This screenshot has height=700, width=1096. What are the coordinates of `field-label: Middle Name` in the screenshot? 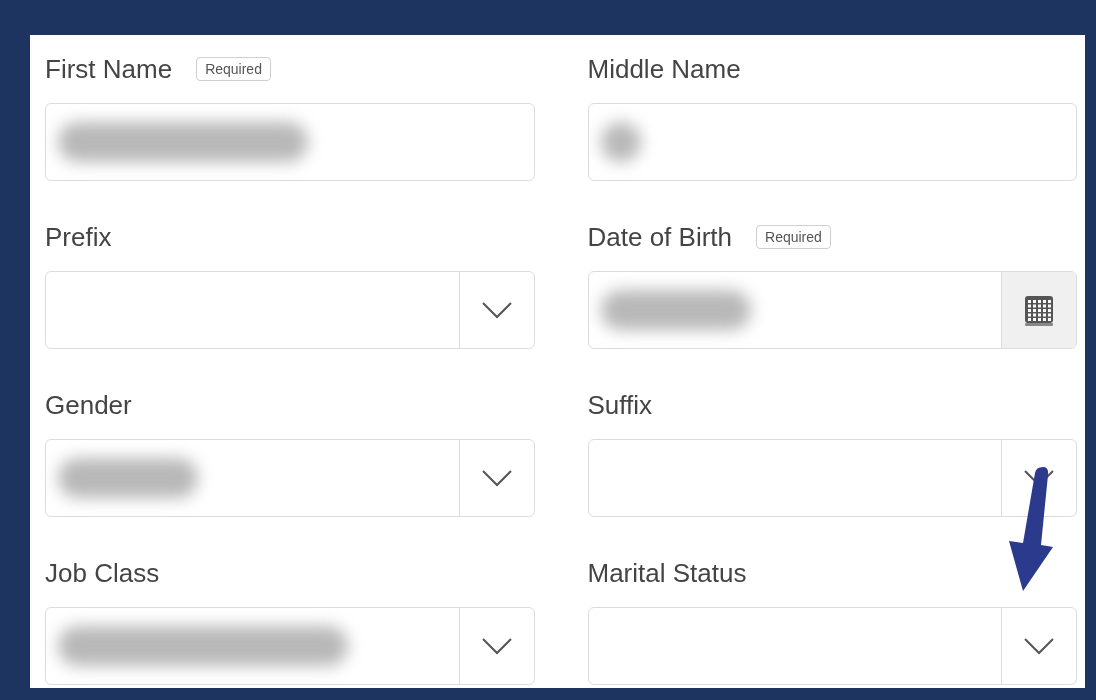 It's located at (664, 69).